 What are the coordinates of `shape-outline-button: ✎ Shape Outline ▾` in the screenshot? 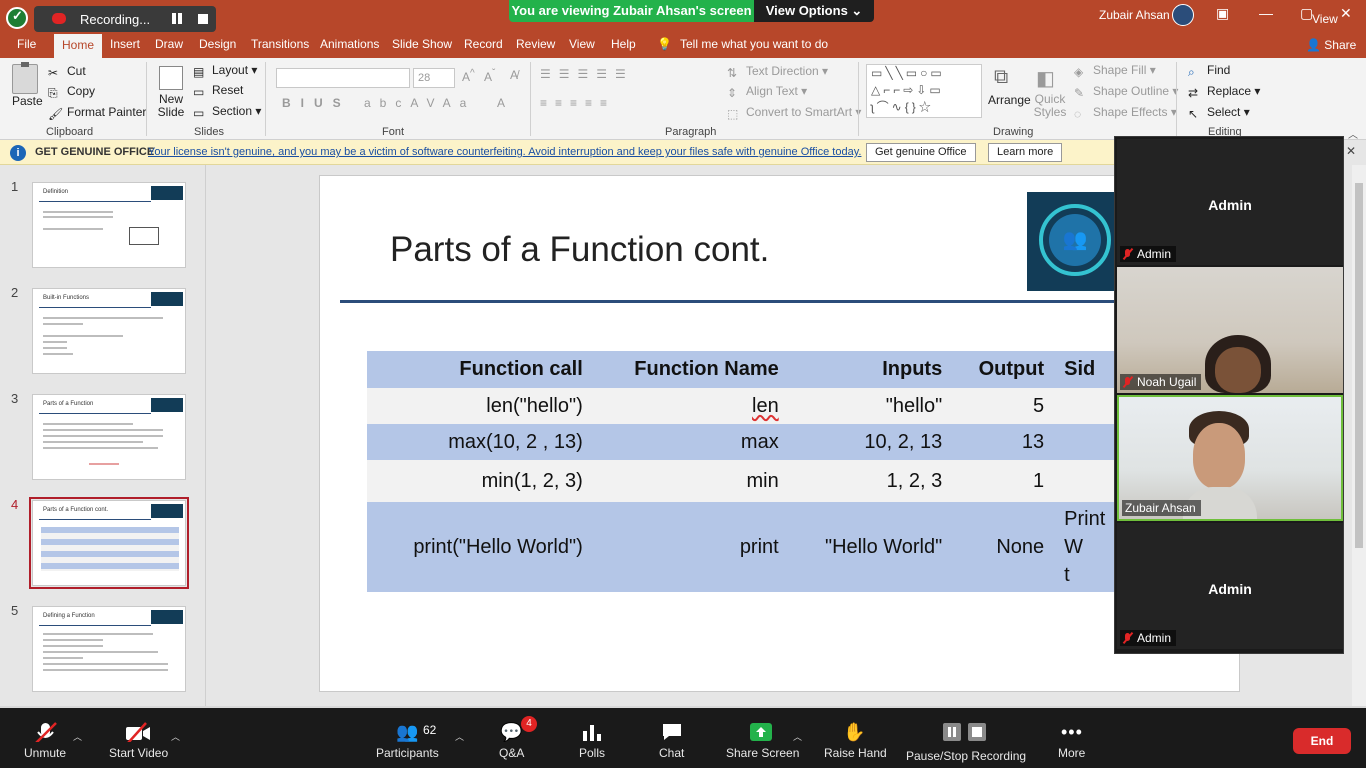 It's located at (1126, 92).